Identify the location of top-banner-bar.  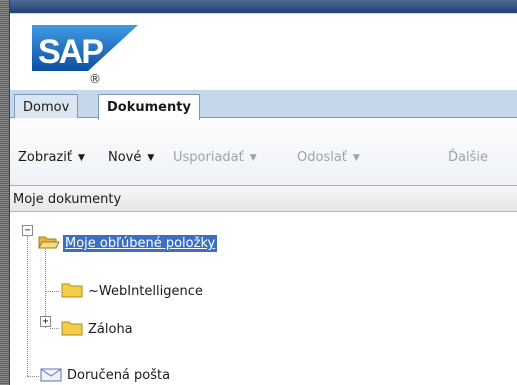
(263, 7).